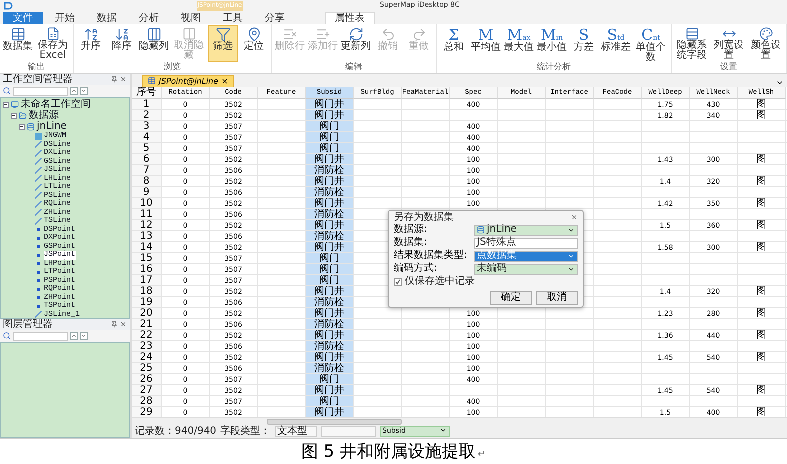 This screenshot has width=787, height=464. Describe the element at coordinates (147, 225) in the screenshot. I see `row-number: 12` at that location.